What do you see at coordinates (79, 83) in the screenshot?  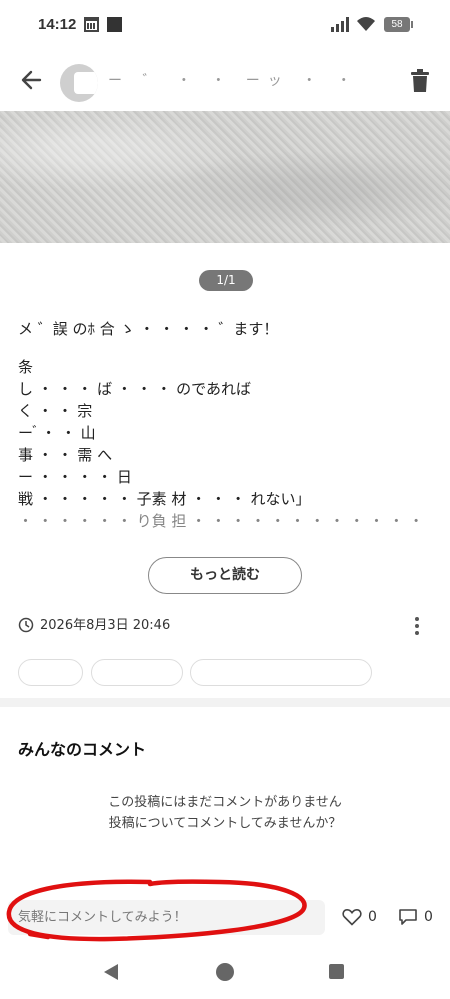 I see `avatar` at bounding box center [79, 83].